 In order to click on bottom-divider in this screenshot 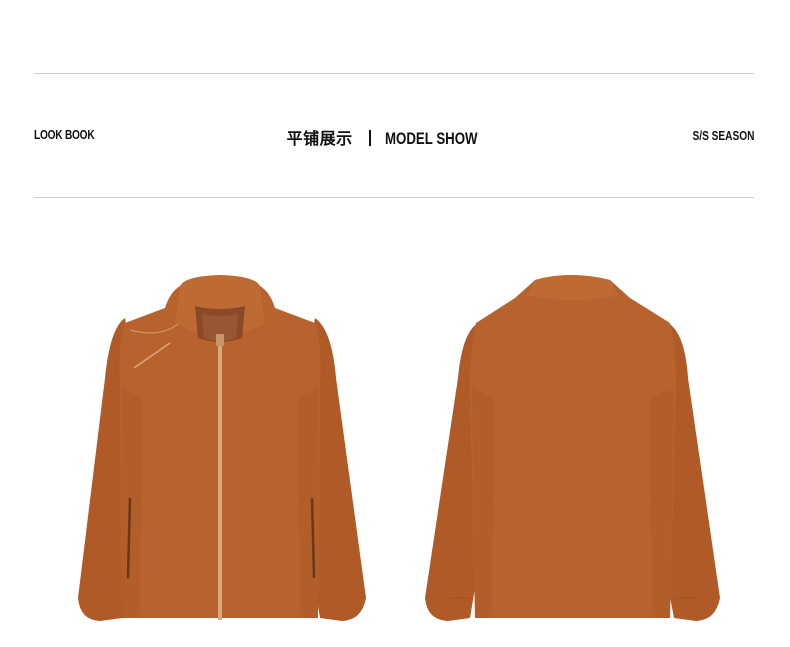, I will do `click(394, 197)`.